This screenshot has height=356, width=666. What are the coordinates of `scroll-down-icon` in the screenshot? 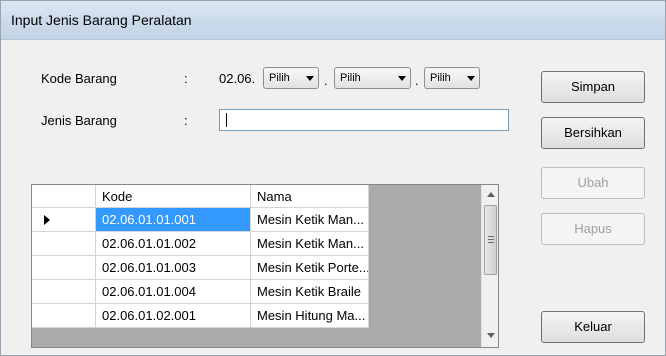 It's located at (491, 335).